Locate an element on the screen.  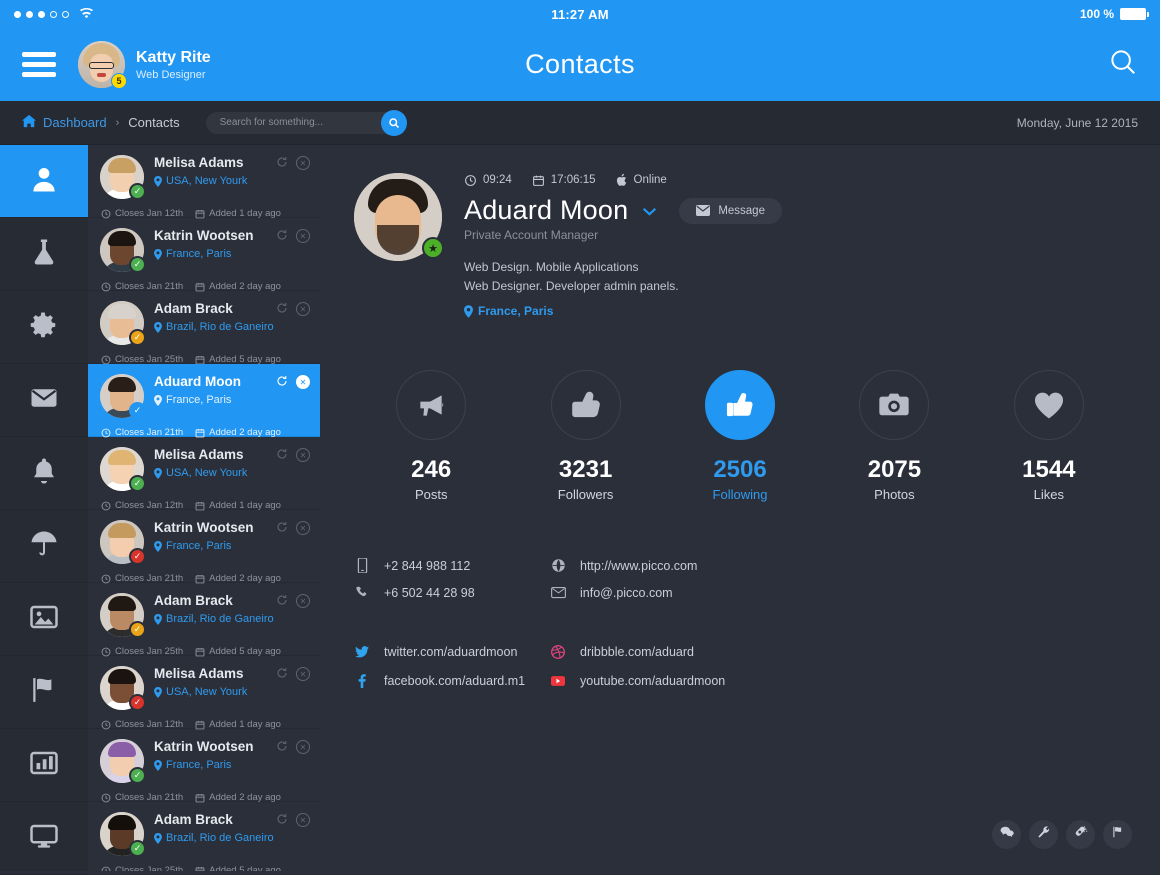
contact-website: http://www.picco.com is located at coordinates (700, 565).